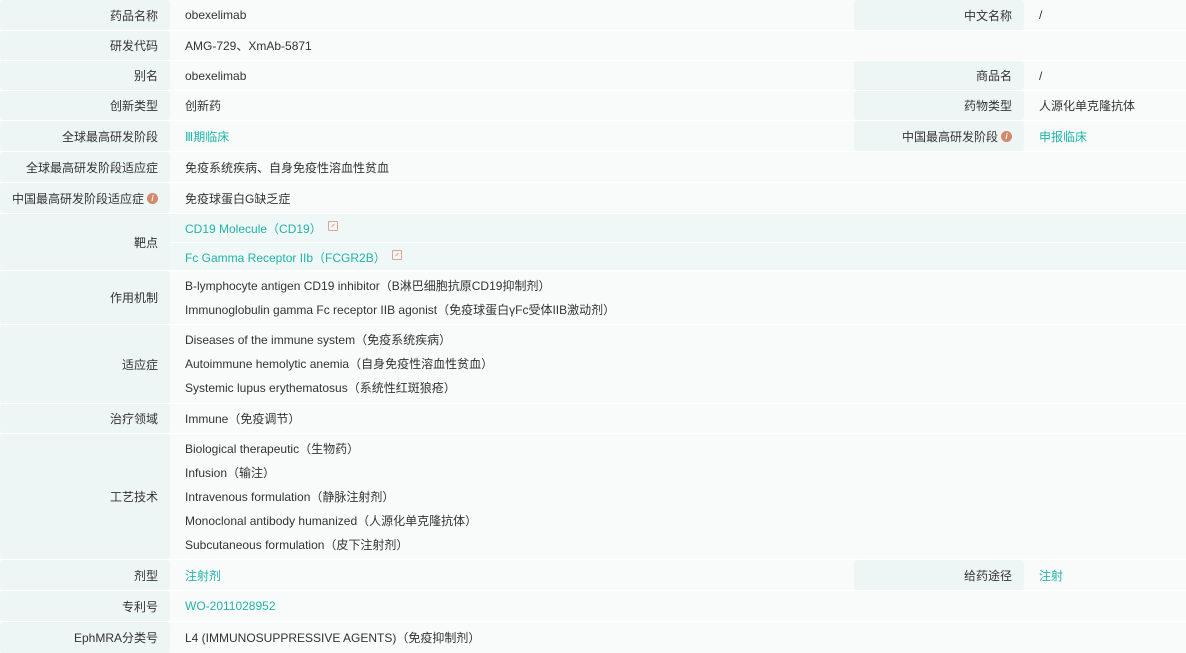  I want to click on dosage-form-link: 注射剂, so click(519, 575).